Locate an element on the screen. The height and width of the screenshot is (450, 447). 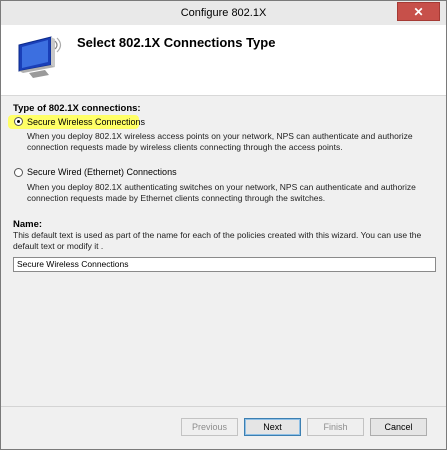
option-label-wireless: Secure Wireless Connections is located at coordinates (86, 122).